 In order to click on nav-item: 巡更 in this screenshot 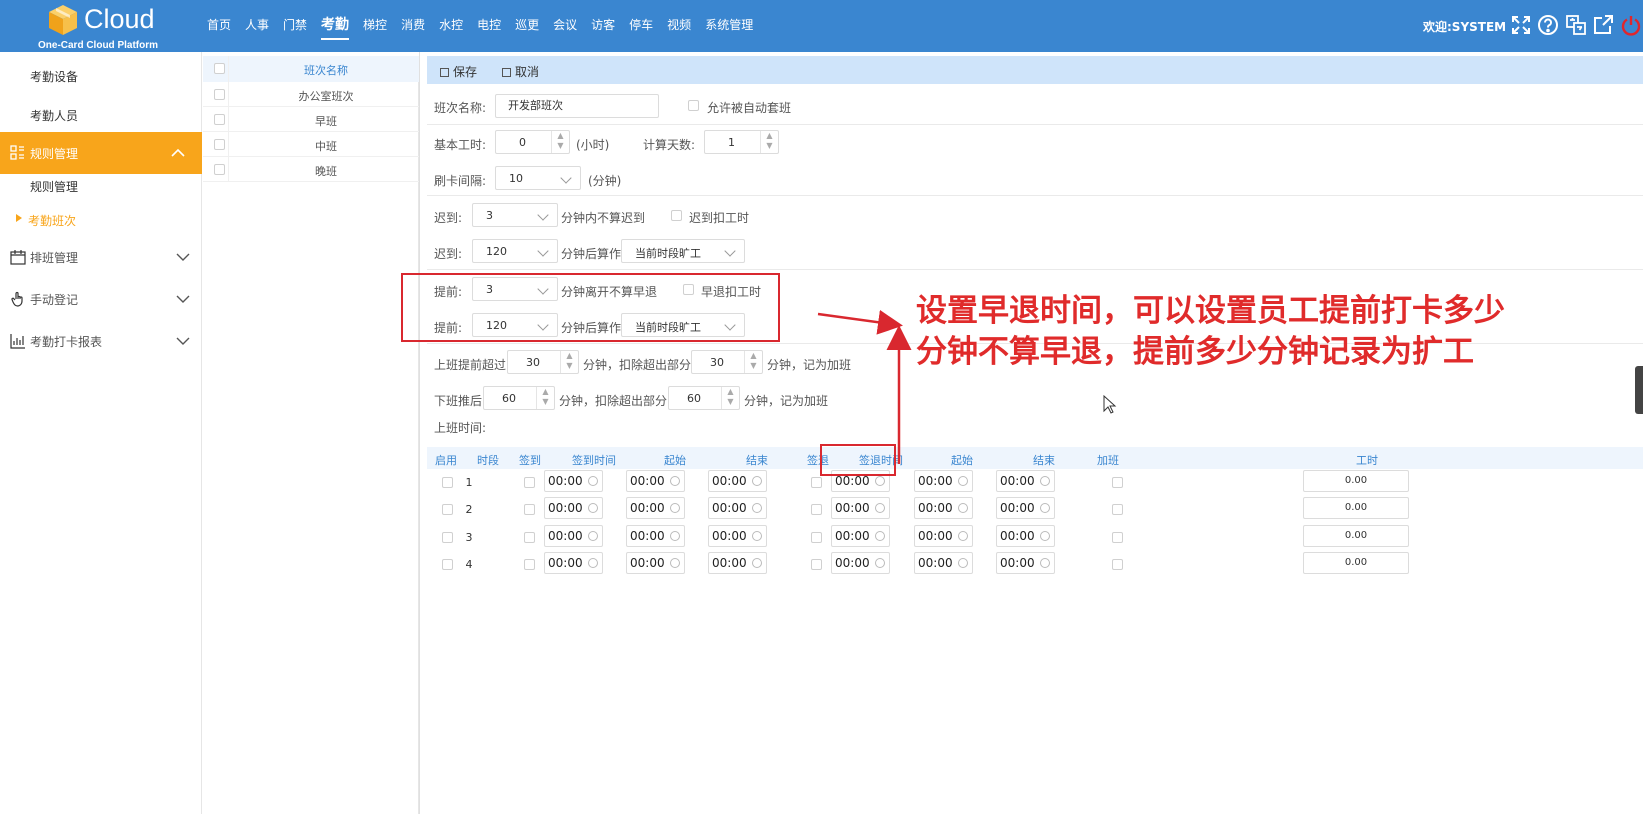, I will do `click(527, 26)`.